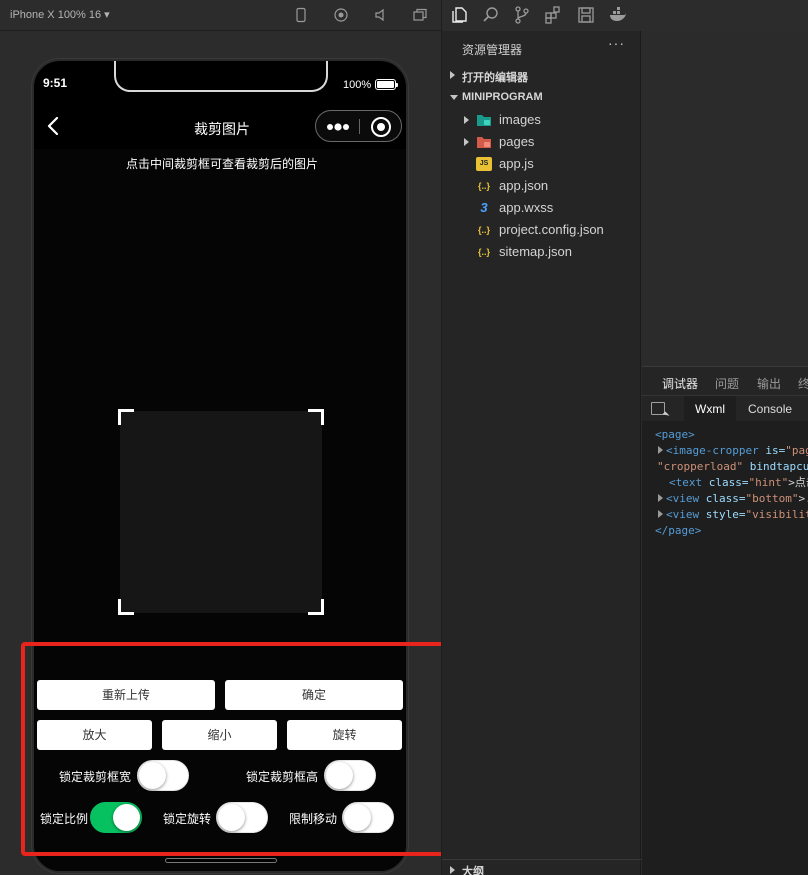 The width and height of the screenshot is (808, 875). What do you see at coordinates (526, 207) in the screenshot?
I see `tree-item-label: app.wxss` at bounding box center [526, 207].